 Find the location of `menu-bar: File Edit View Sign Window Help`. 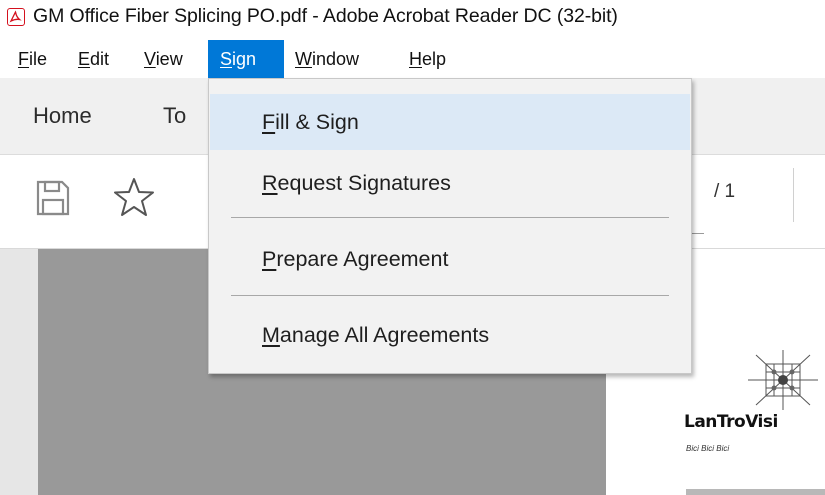

menu-bar: File Edit View Sign Window Help is located at coordinates (412, 59).